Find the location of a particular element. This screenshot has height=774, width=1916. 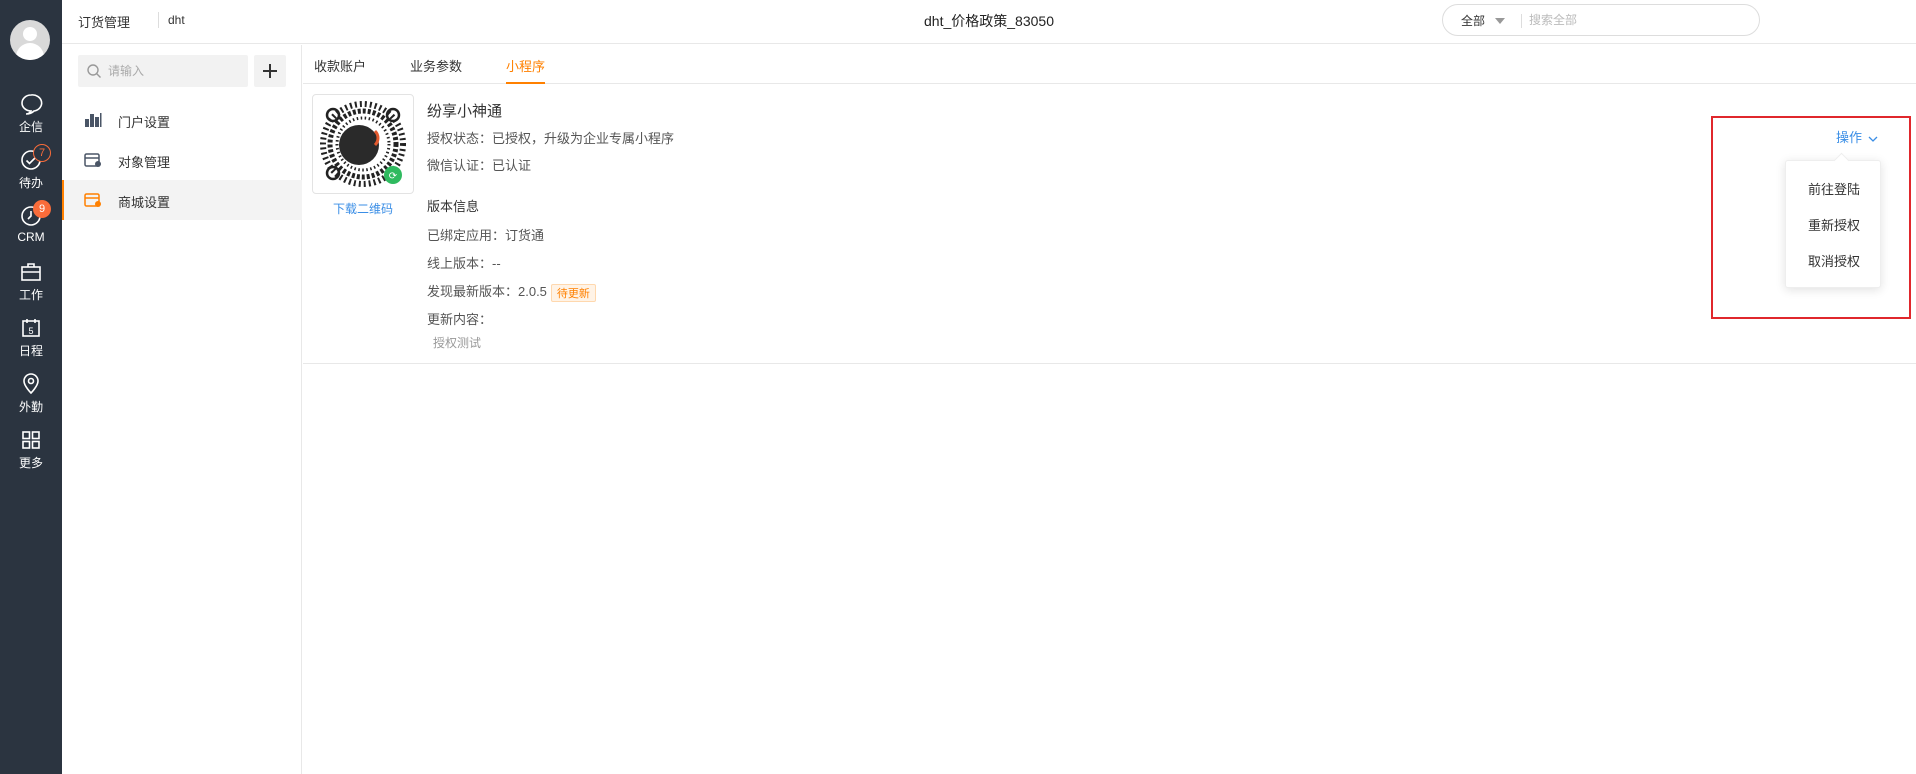

location-pin-icon is located at coordinates (31, 384).